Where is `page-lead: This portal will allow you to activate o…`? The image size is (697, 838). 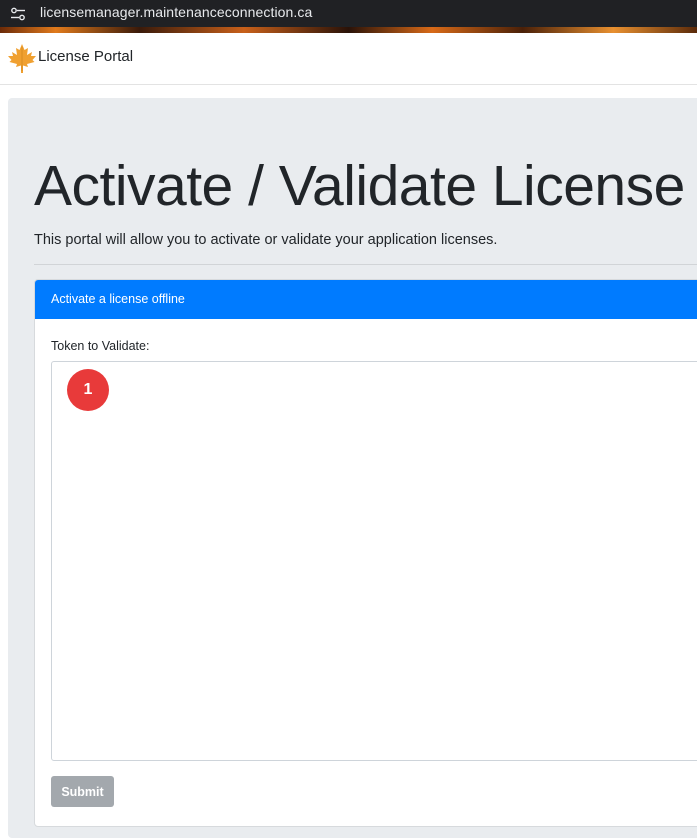
page-lead: This portal will allow you to activate o… is located at coordinates (266, 240).